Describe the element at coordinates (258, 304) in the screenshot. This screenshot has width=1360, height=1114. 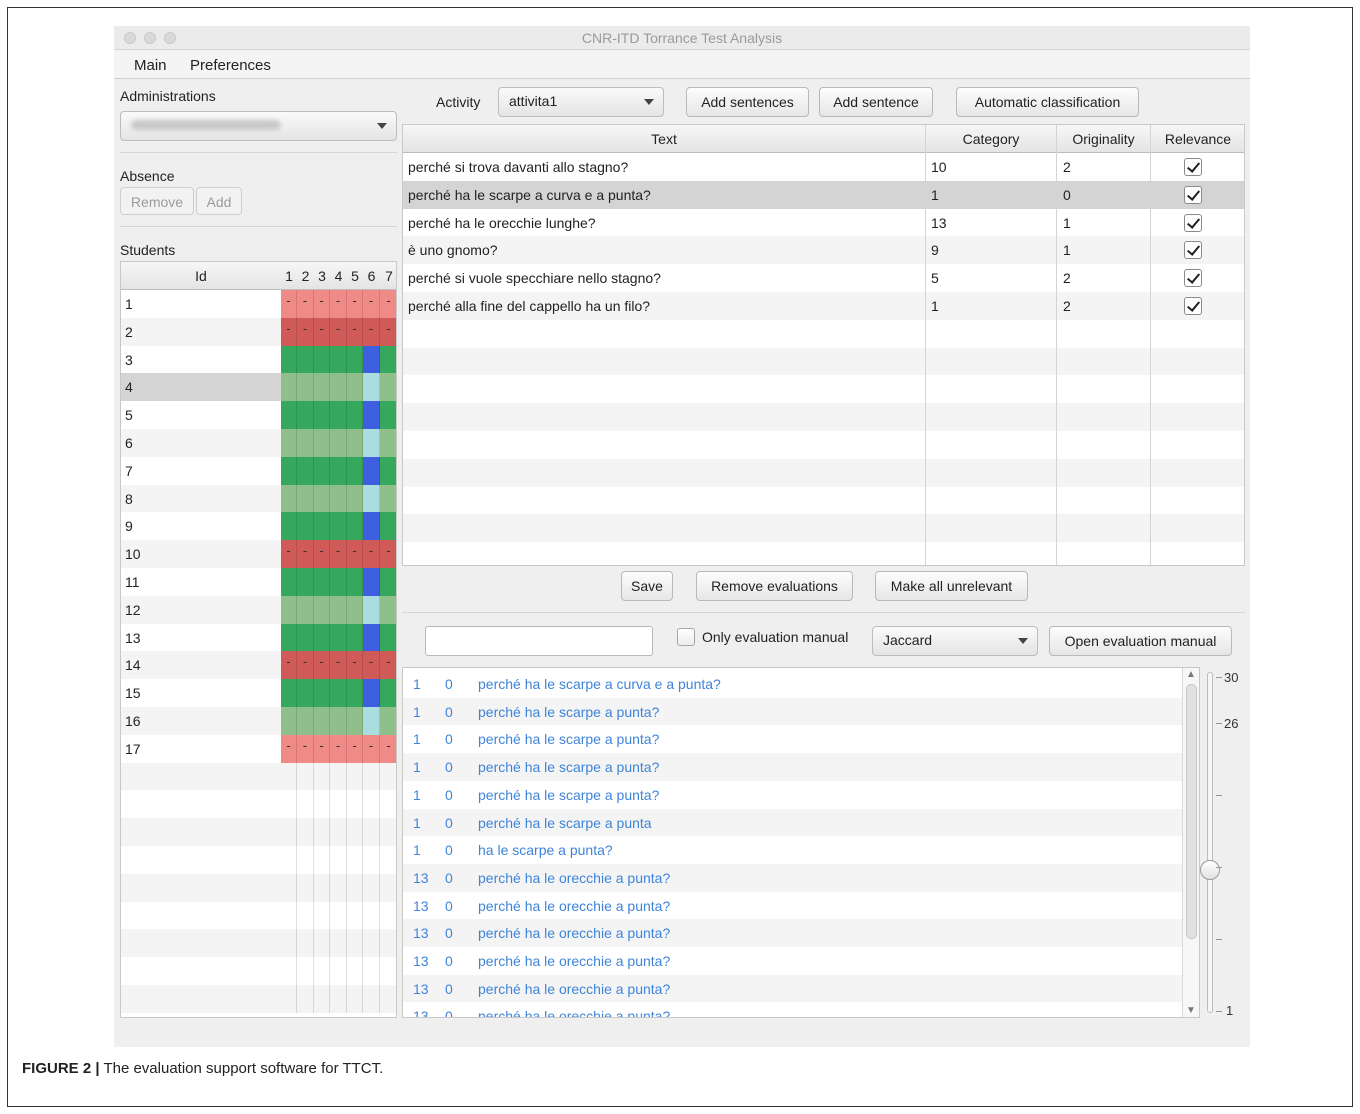
I see `student-row: 1-------` at that location.